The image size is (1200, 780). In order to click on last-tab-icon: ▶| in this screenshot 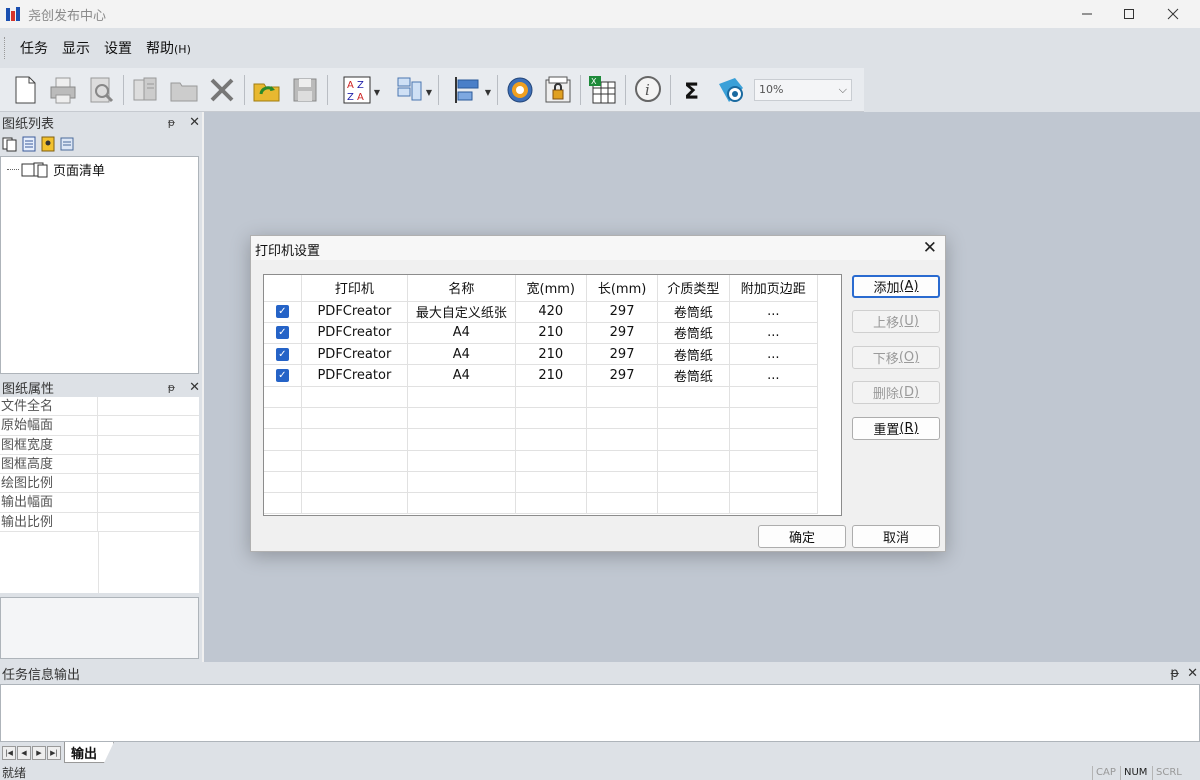, I will do `click(54, 753)`.